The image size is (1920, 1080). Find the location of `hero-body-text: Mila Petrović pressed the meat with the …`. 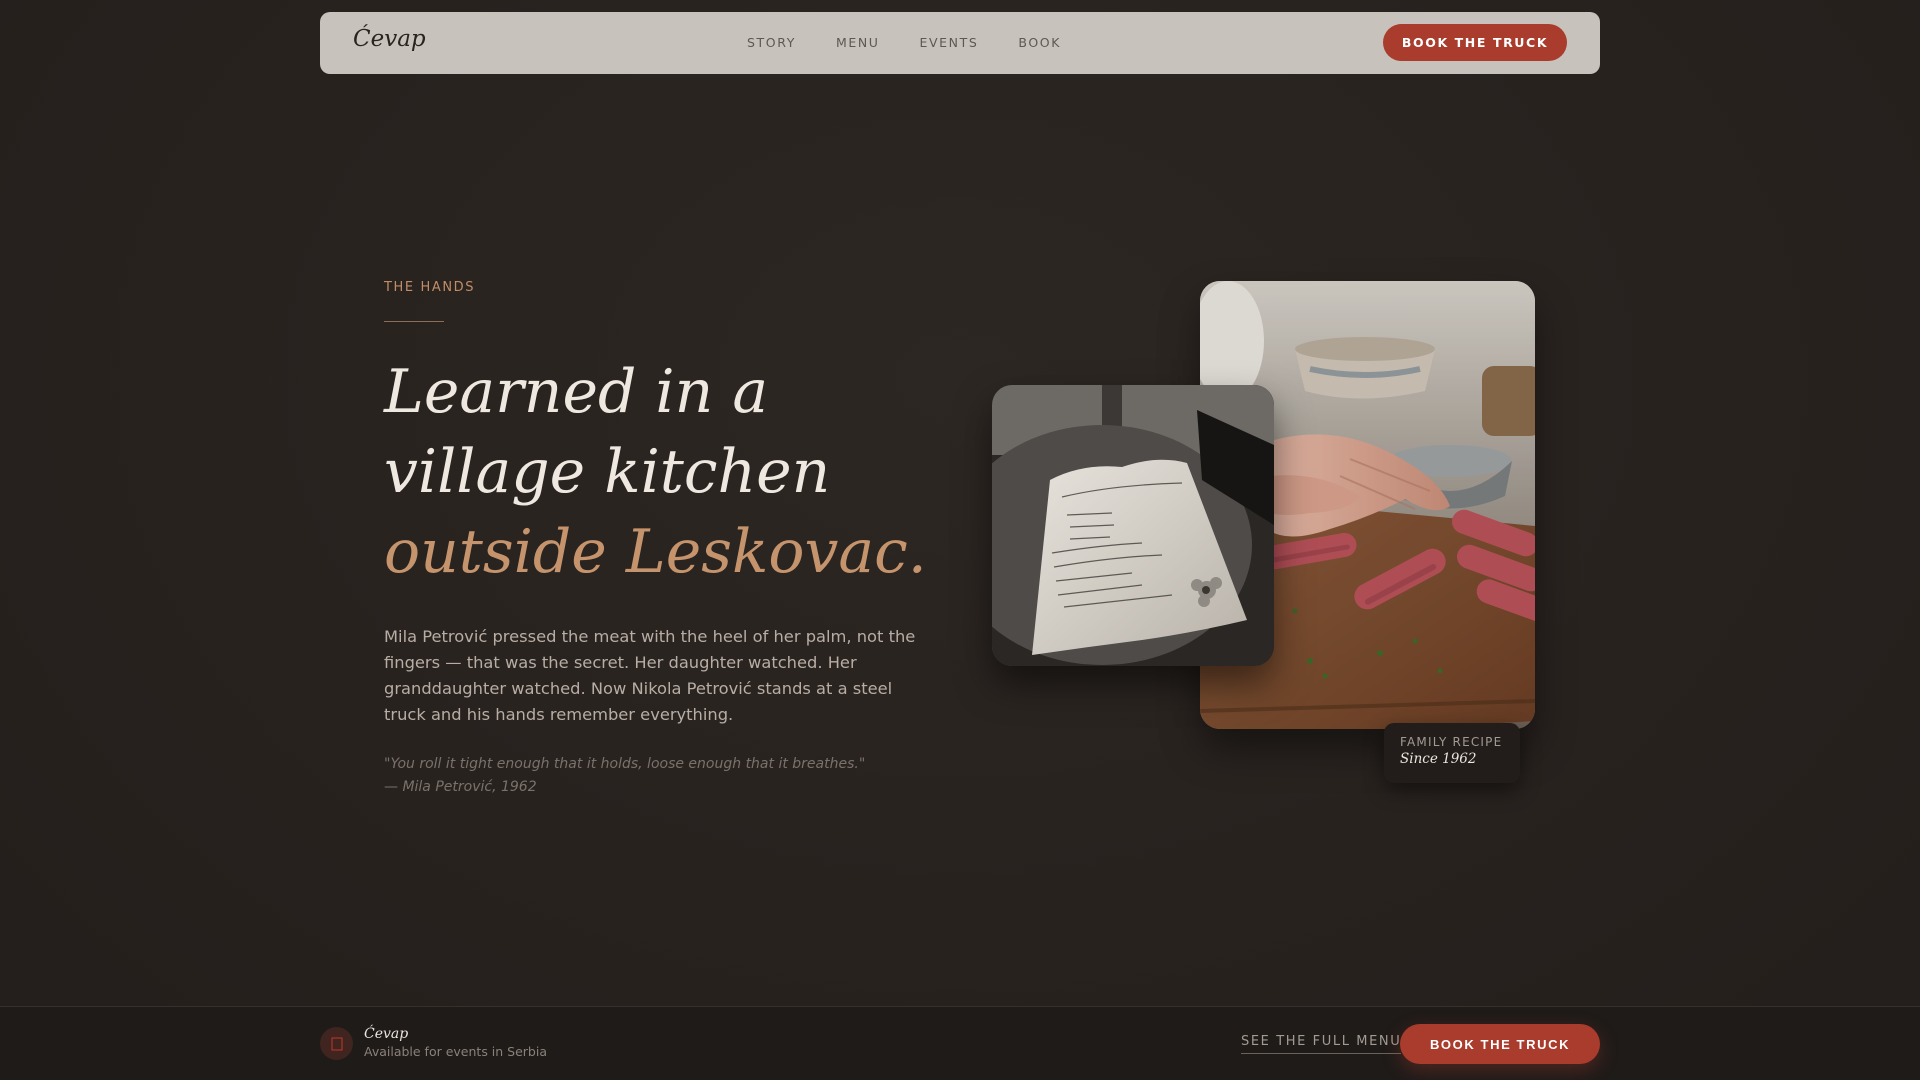

hero-body-text: Mila Petrović pressed the meat with the … is located at coordinates (650, 675).